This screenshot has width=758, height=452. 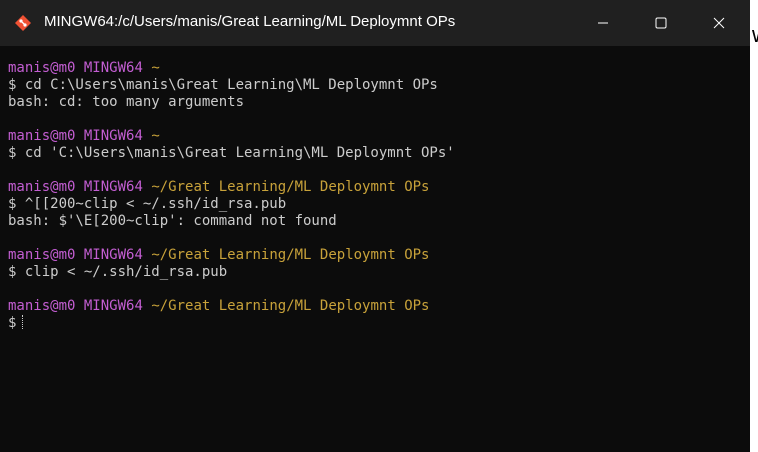 What do you see at coordinates (147, 204) in the screenshot?
I see `command-line: $ ^[[200~clip < ~/.ssh/id_rsa.pub` at bounding box center [147, 204].